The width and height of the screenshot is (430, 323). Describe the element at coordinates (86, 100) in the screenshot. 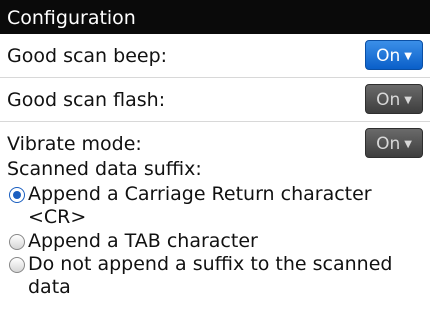

I see `good-scan-flash-label: Good scan flash:` at that location.